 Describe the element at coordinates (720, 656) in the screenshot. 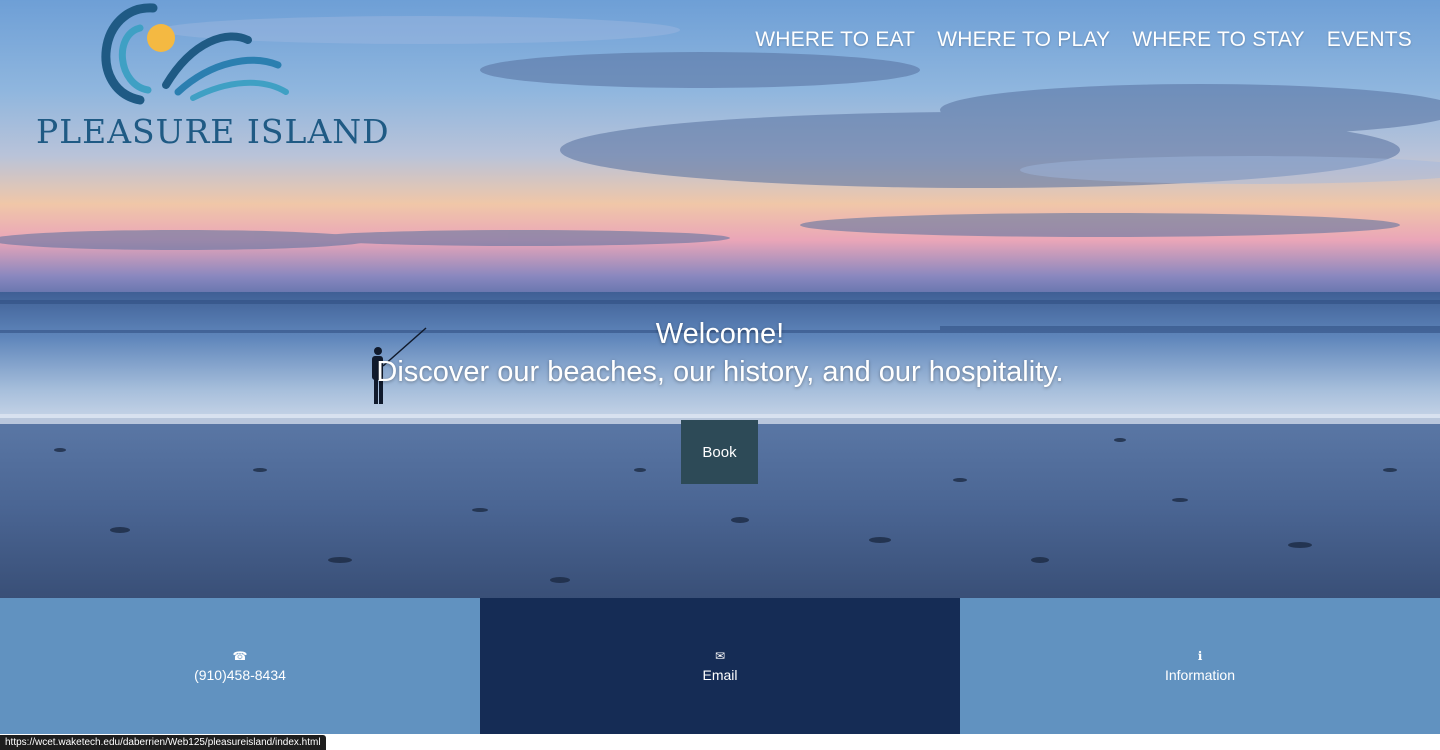

I see `envelope-icon: ✉` at that location.